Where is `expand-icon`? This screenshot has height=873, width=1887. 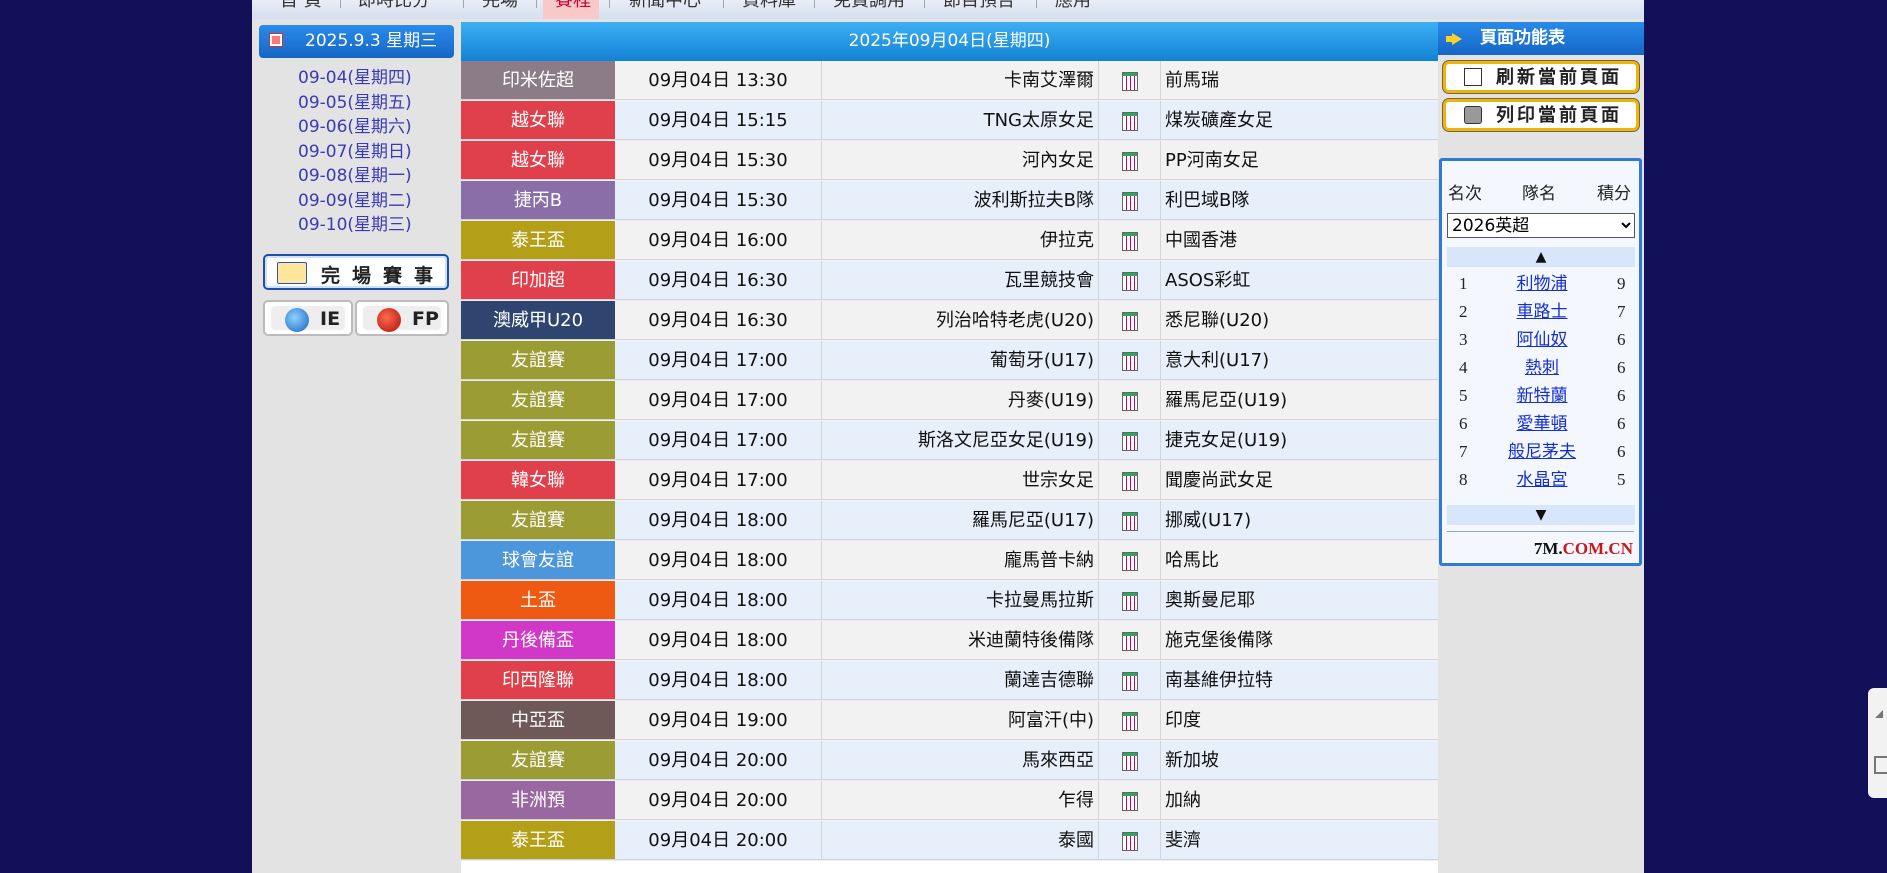 expand-icon is located at coordinates (1879, 714).